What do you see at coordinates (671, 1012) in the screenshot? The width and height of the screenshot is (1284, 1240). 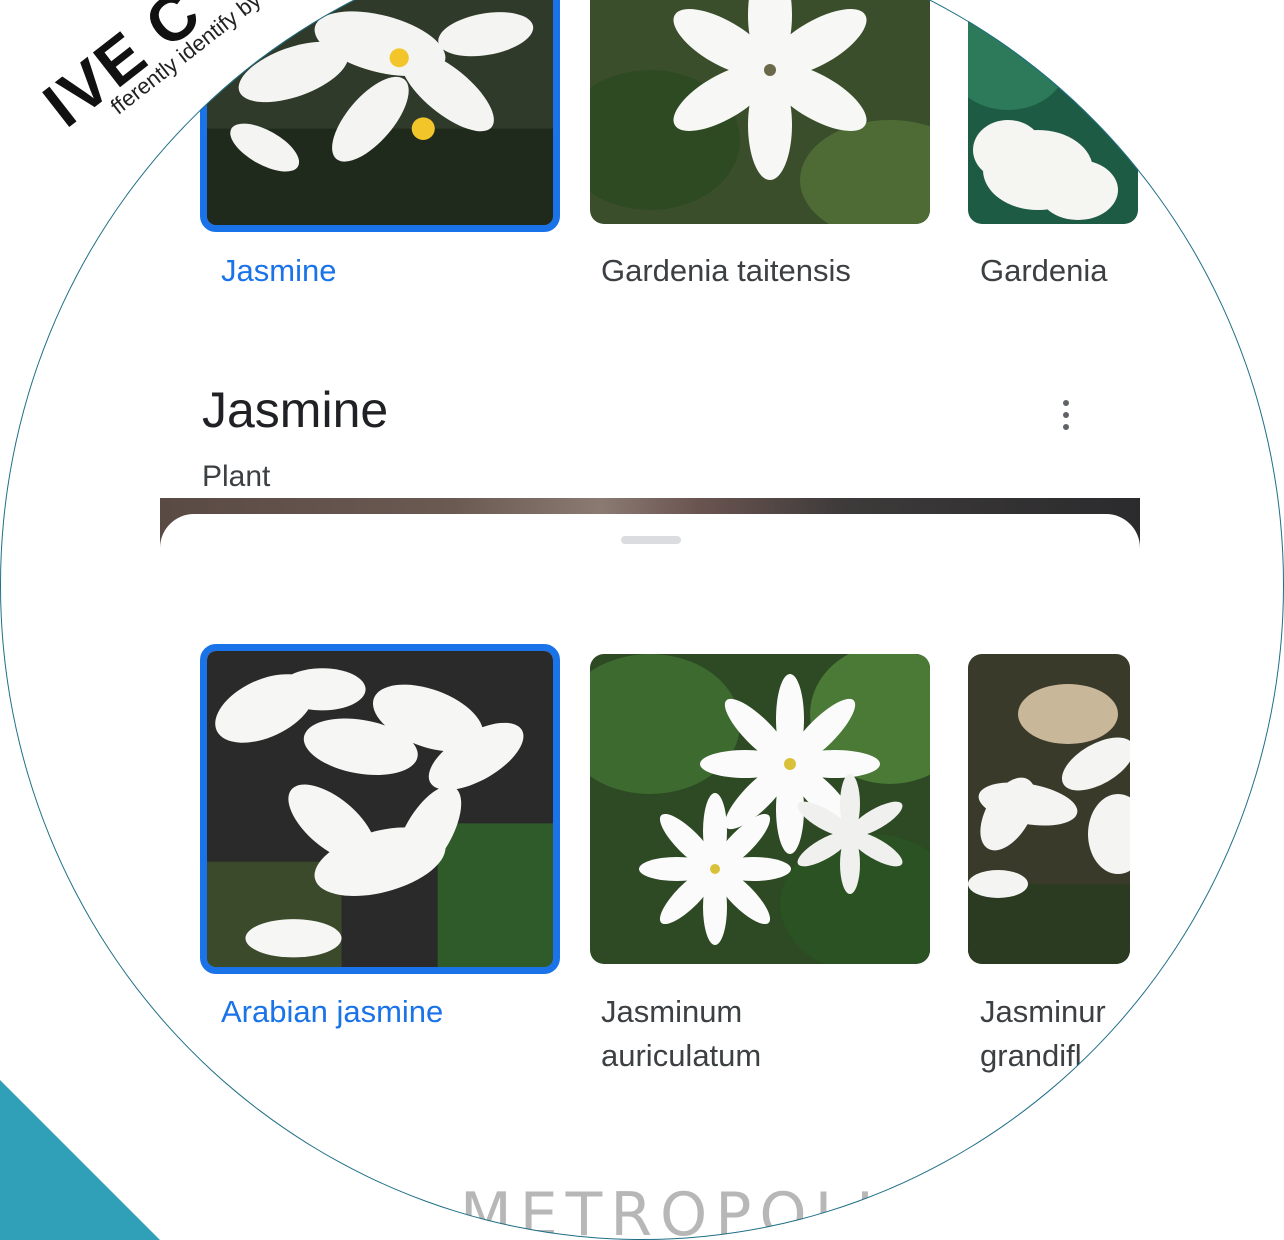 I see `result-label-jasminum-auriculatum-line1: Jasminum` at bounding box center [671, 1012].